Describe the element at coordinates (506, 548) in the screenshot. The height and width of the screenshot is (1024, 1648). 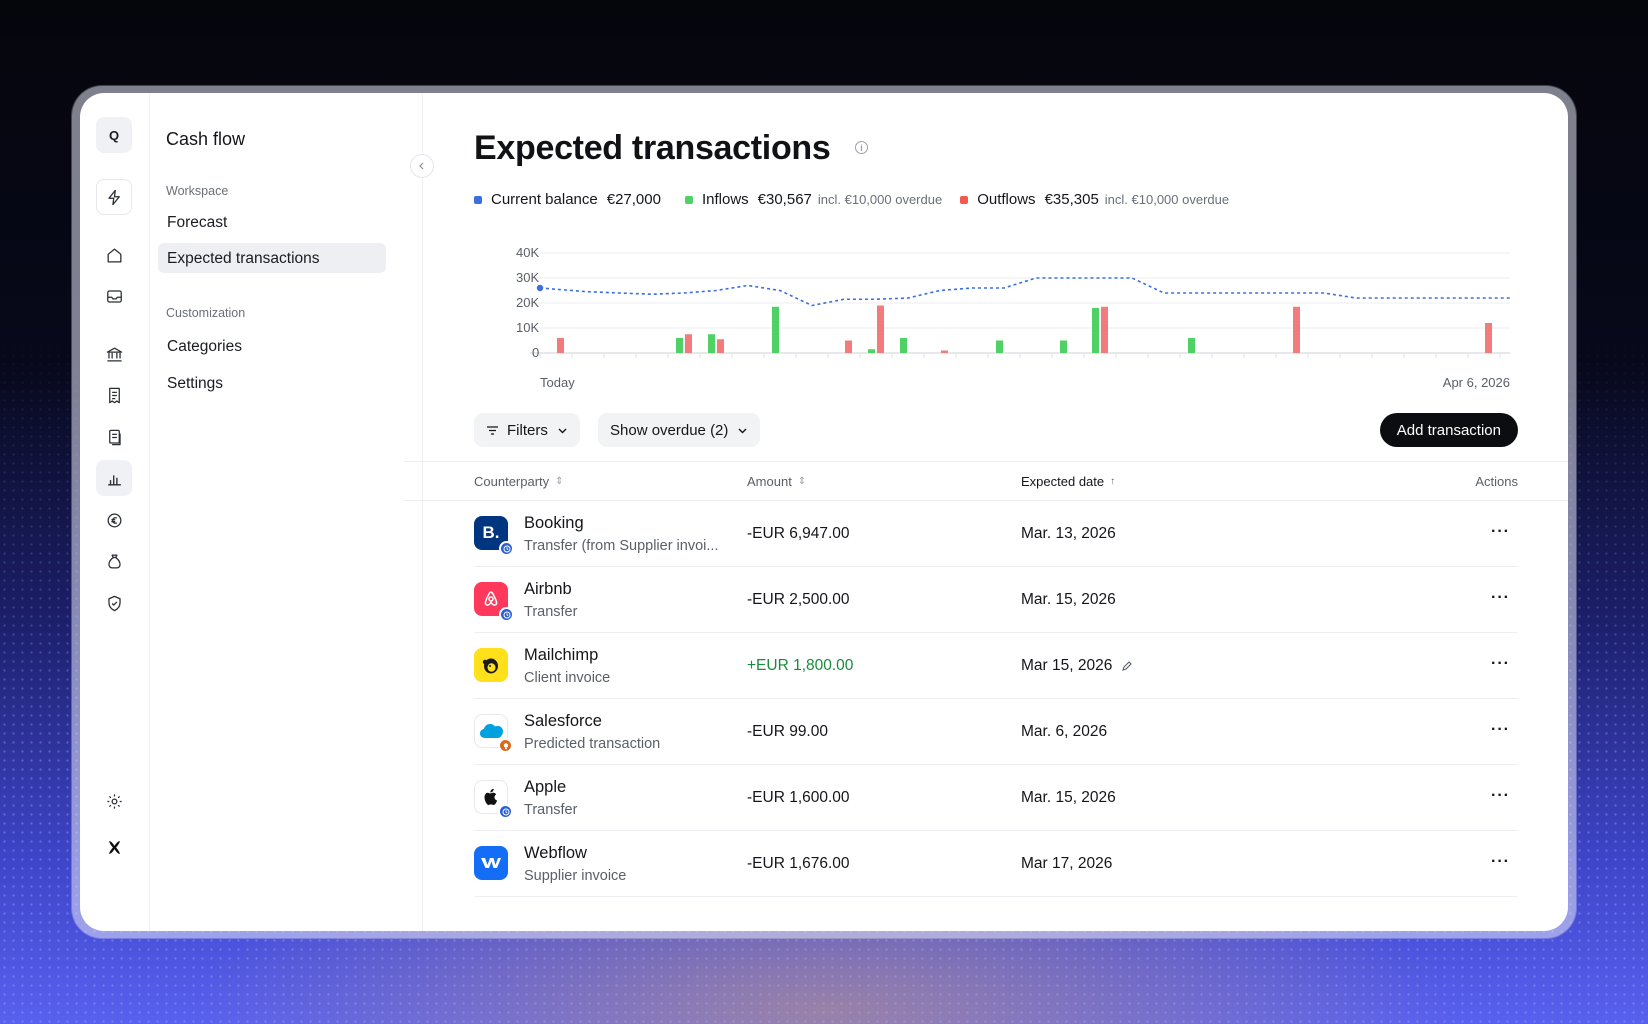
I see `clock-icon` at that location.